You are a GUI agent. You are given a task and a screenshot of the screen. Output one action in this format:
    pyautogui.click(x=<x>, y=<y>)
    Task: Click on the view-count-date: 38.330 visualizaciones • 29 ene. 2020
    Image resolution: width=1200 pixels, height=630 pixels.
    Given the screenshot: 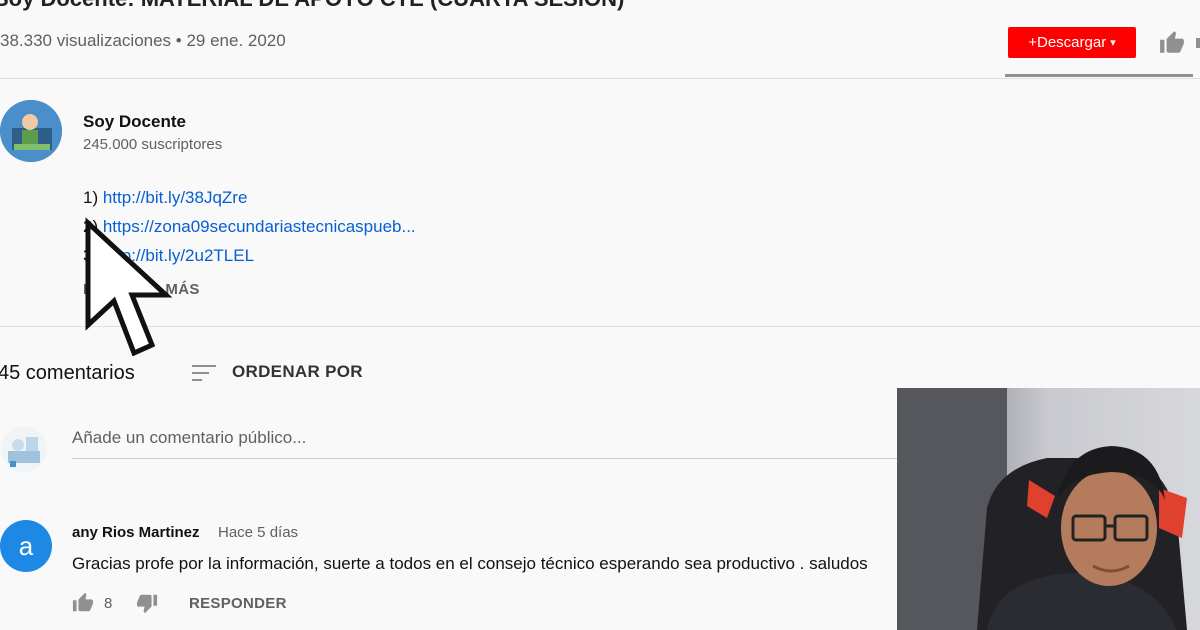 What is the action you would take?
    pyautogui.click(x=143, y=40)
    